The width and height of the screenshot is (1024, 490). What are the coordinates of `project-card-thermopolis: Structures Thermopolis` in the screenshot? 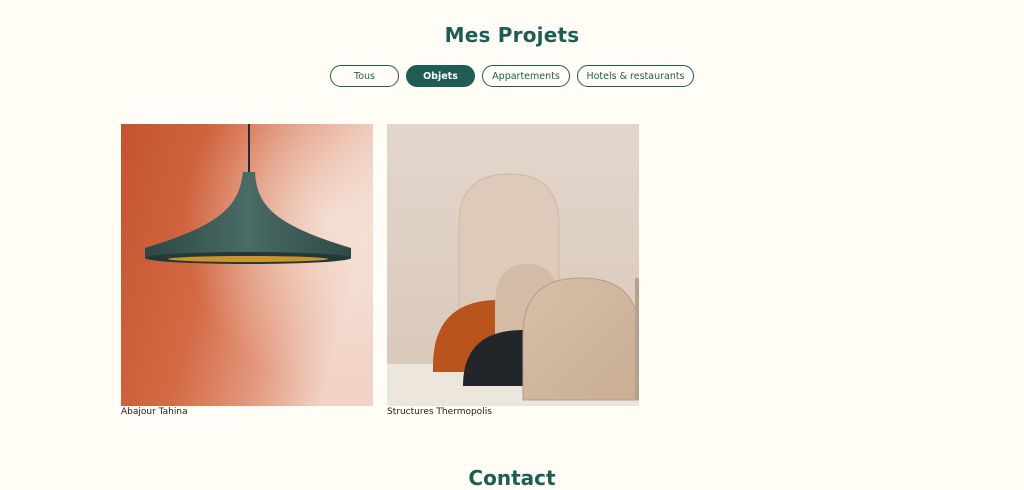 It's located at (513, 270).